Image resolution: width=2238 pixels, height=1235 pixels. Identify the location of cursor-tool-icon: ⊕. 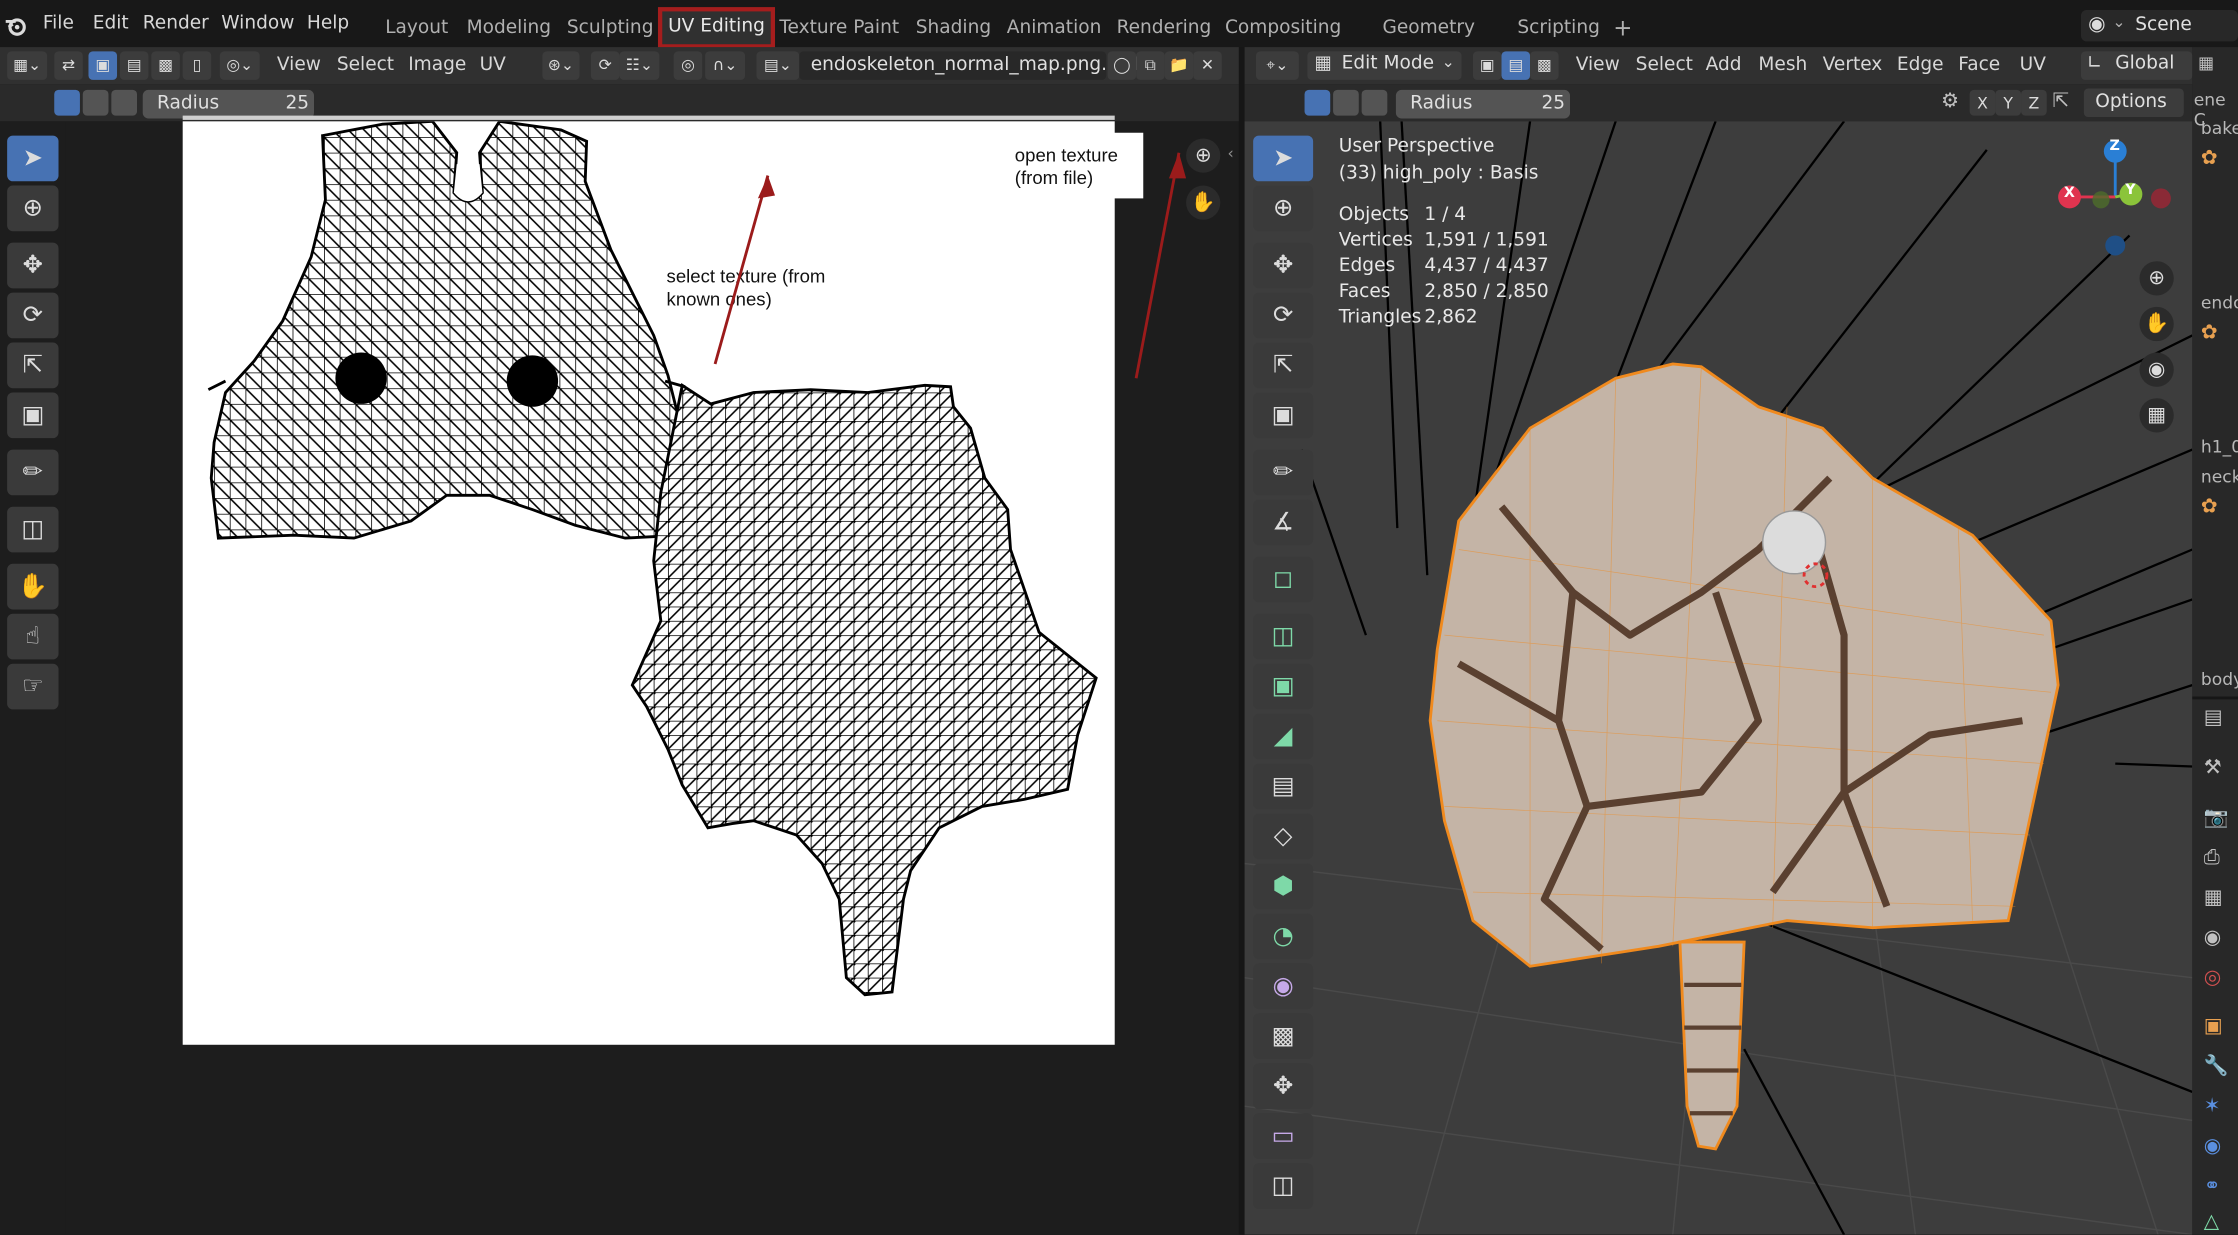
(33, 208).